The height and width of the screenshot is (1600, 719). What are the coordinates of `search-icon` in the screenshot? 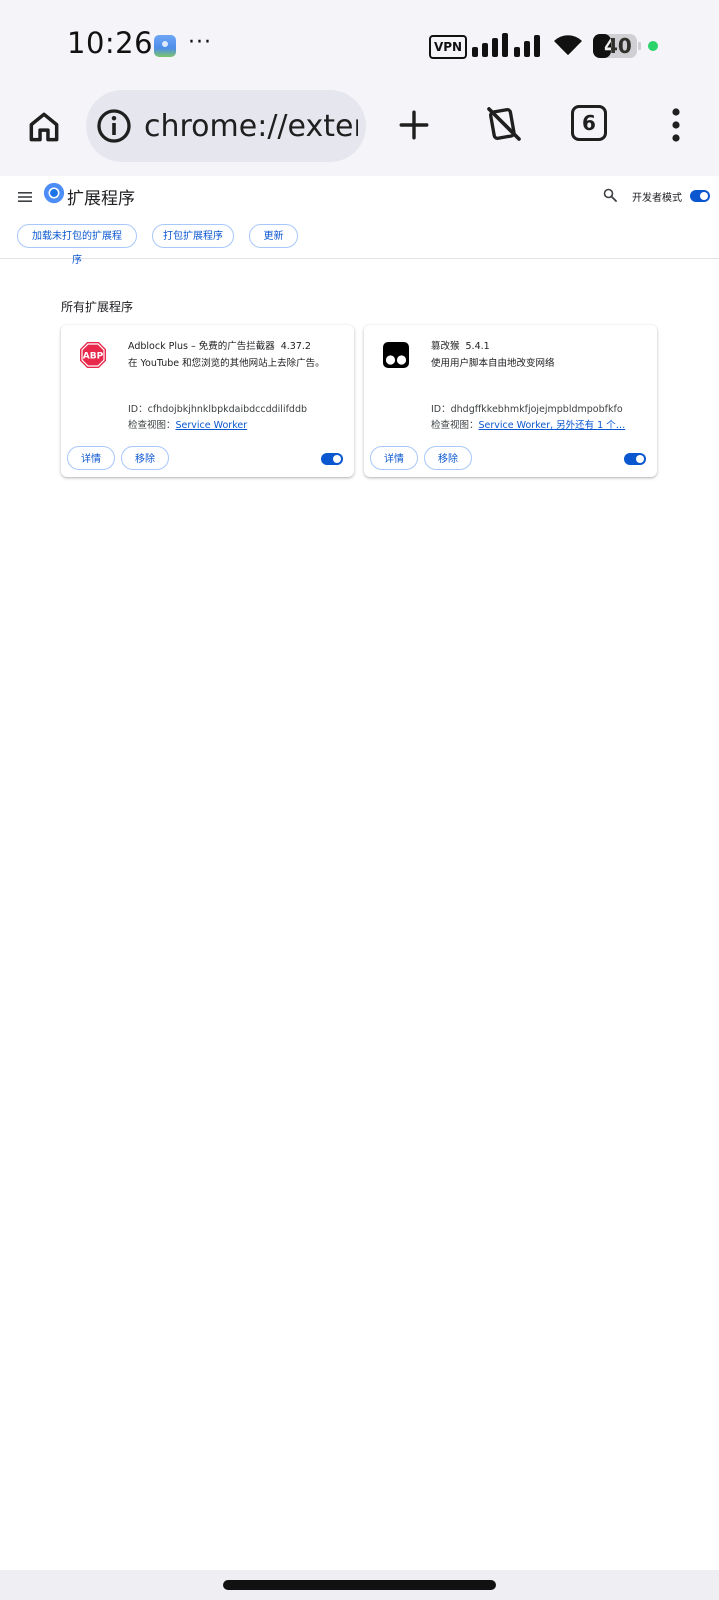 It's located at (610, 195).